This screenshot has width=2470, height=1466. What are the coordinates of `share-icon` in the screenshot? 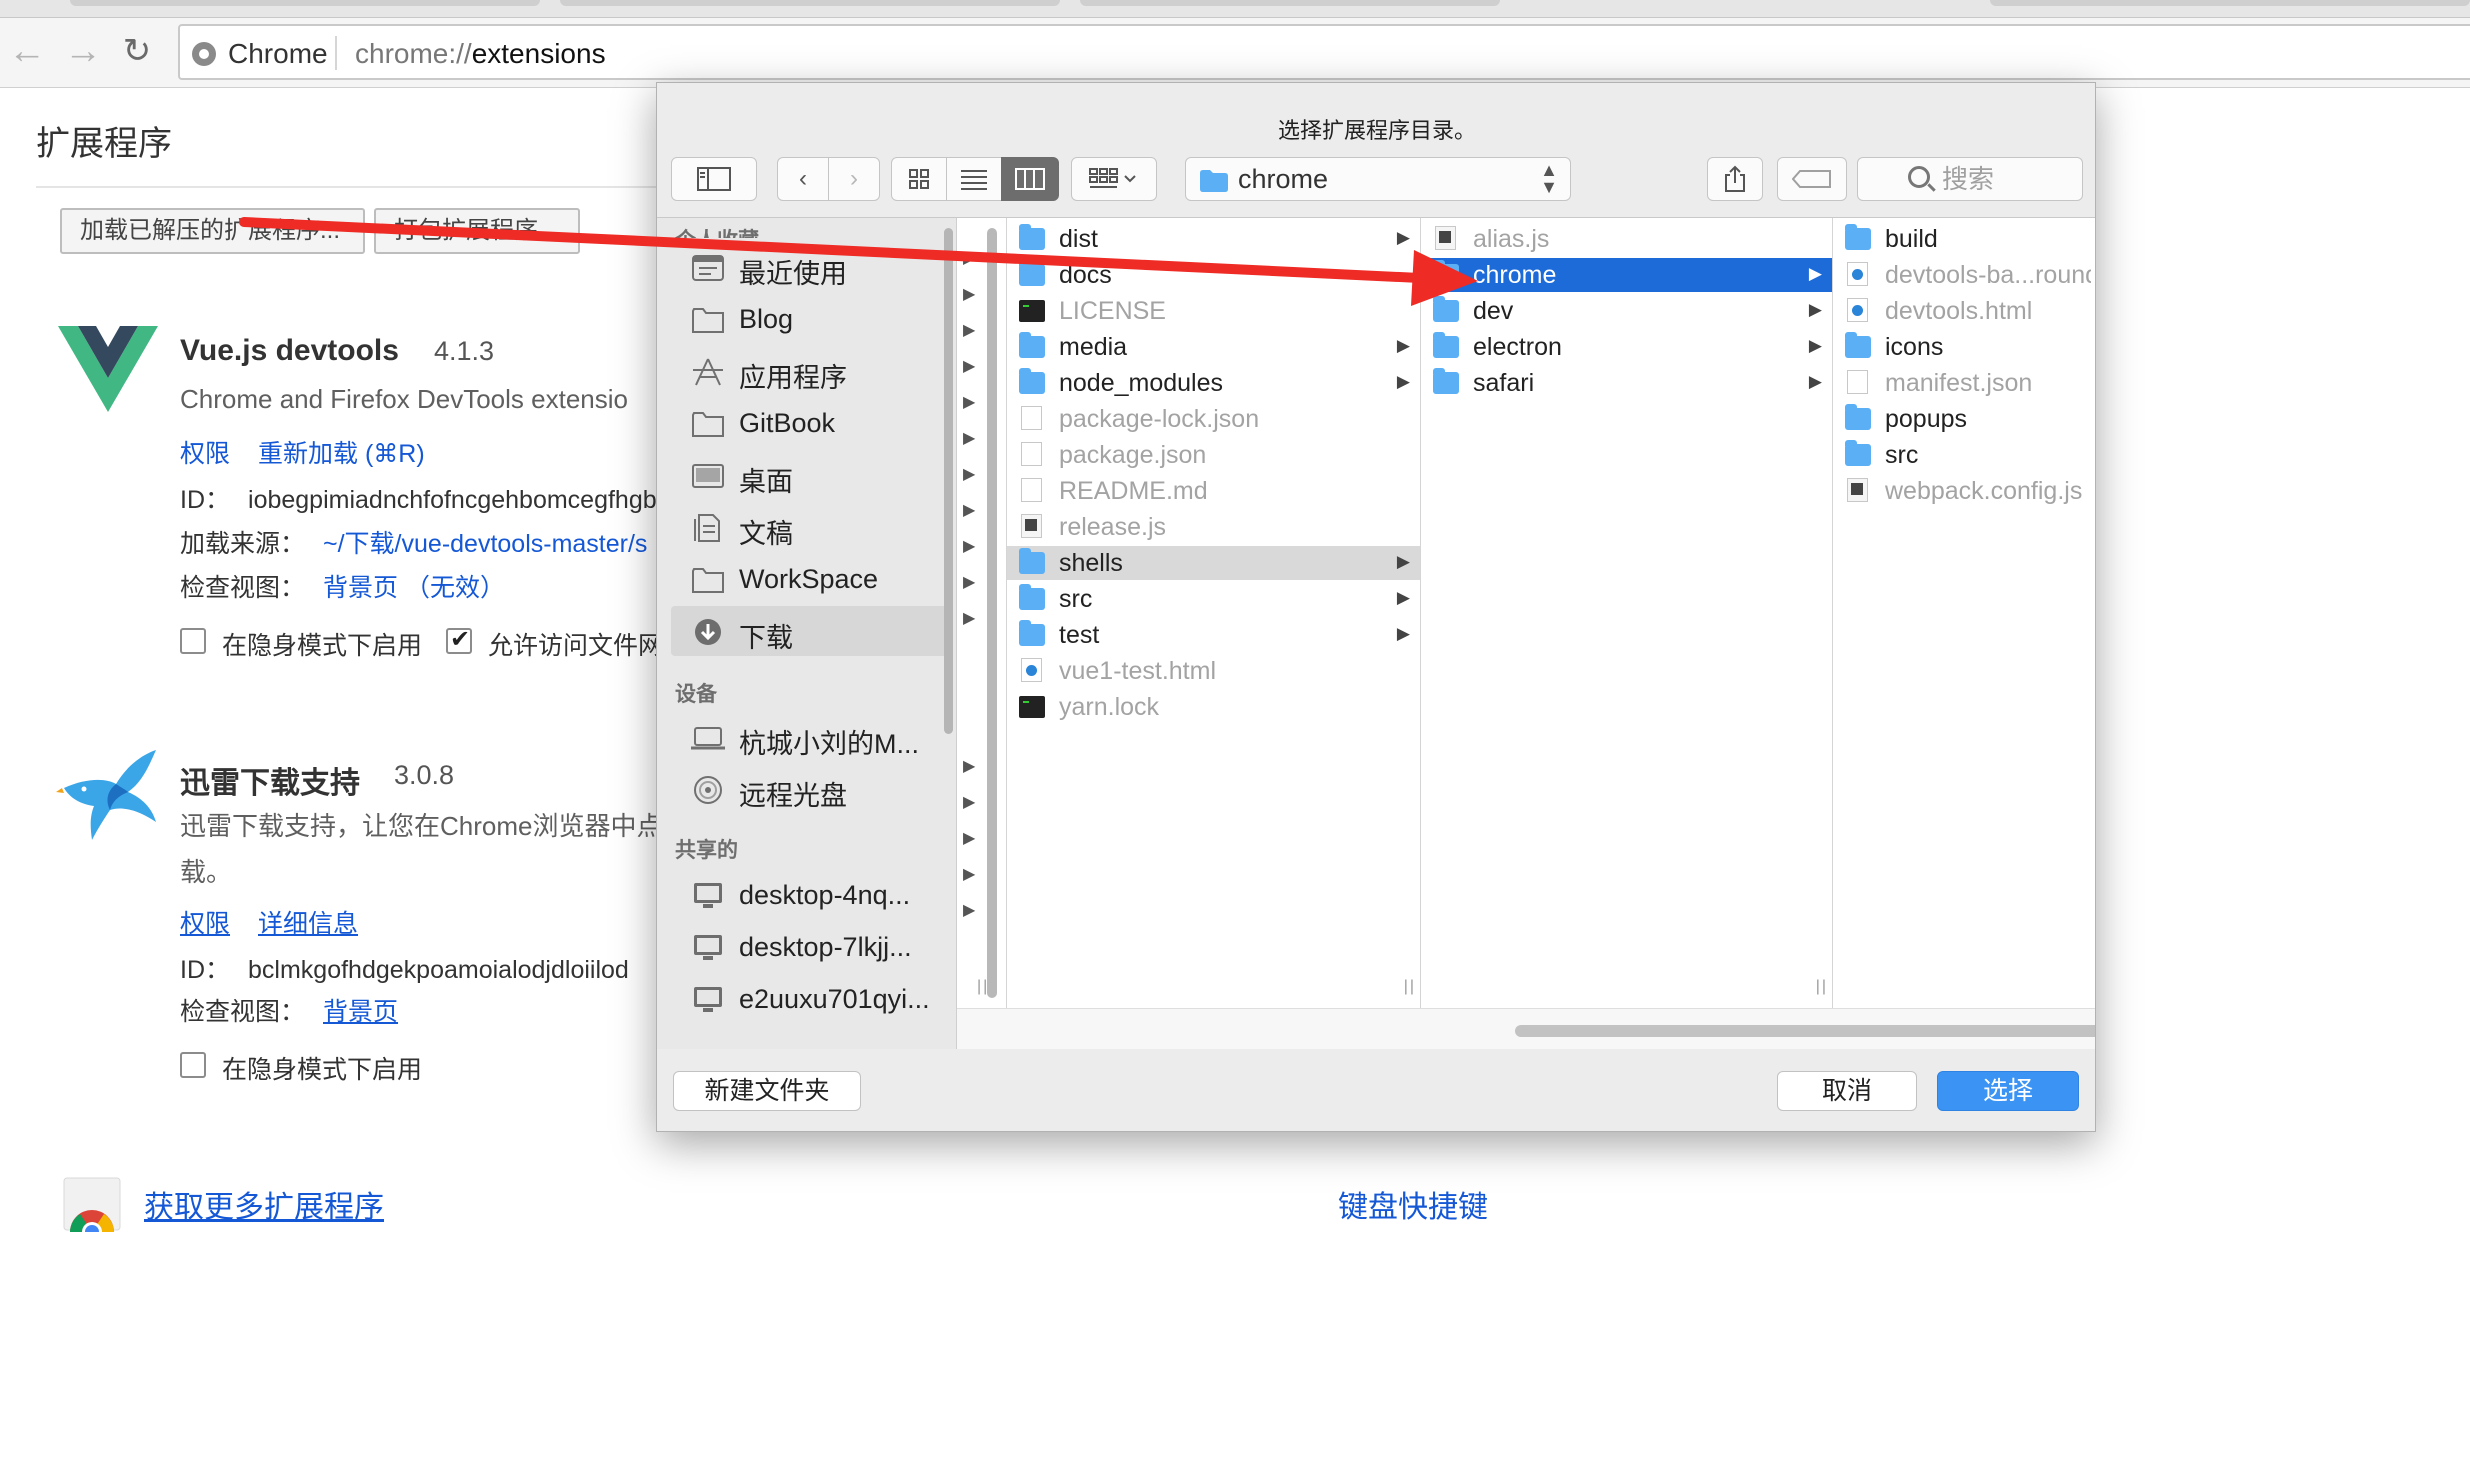 It's located at (1735, 179).